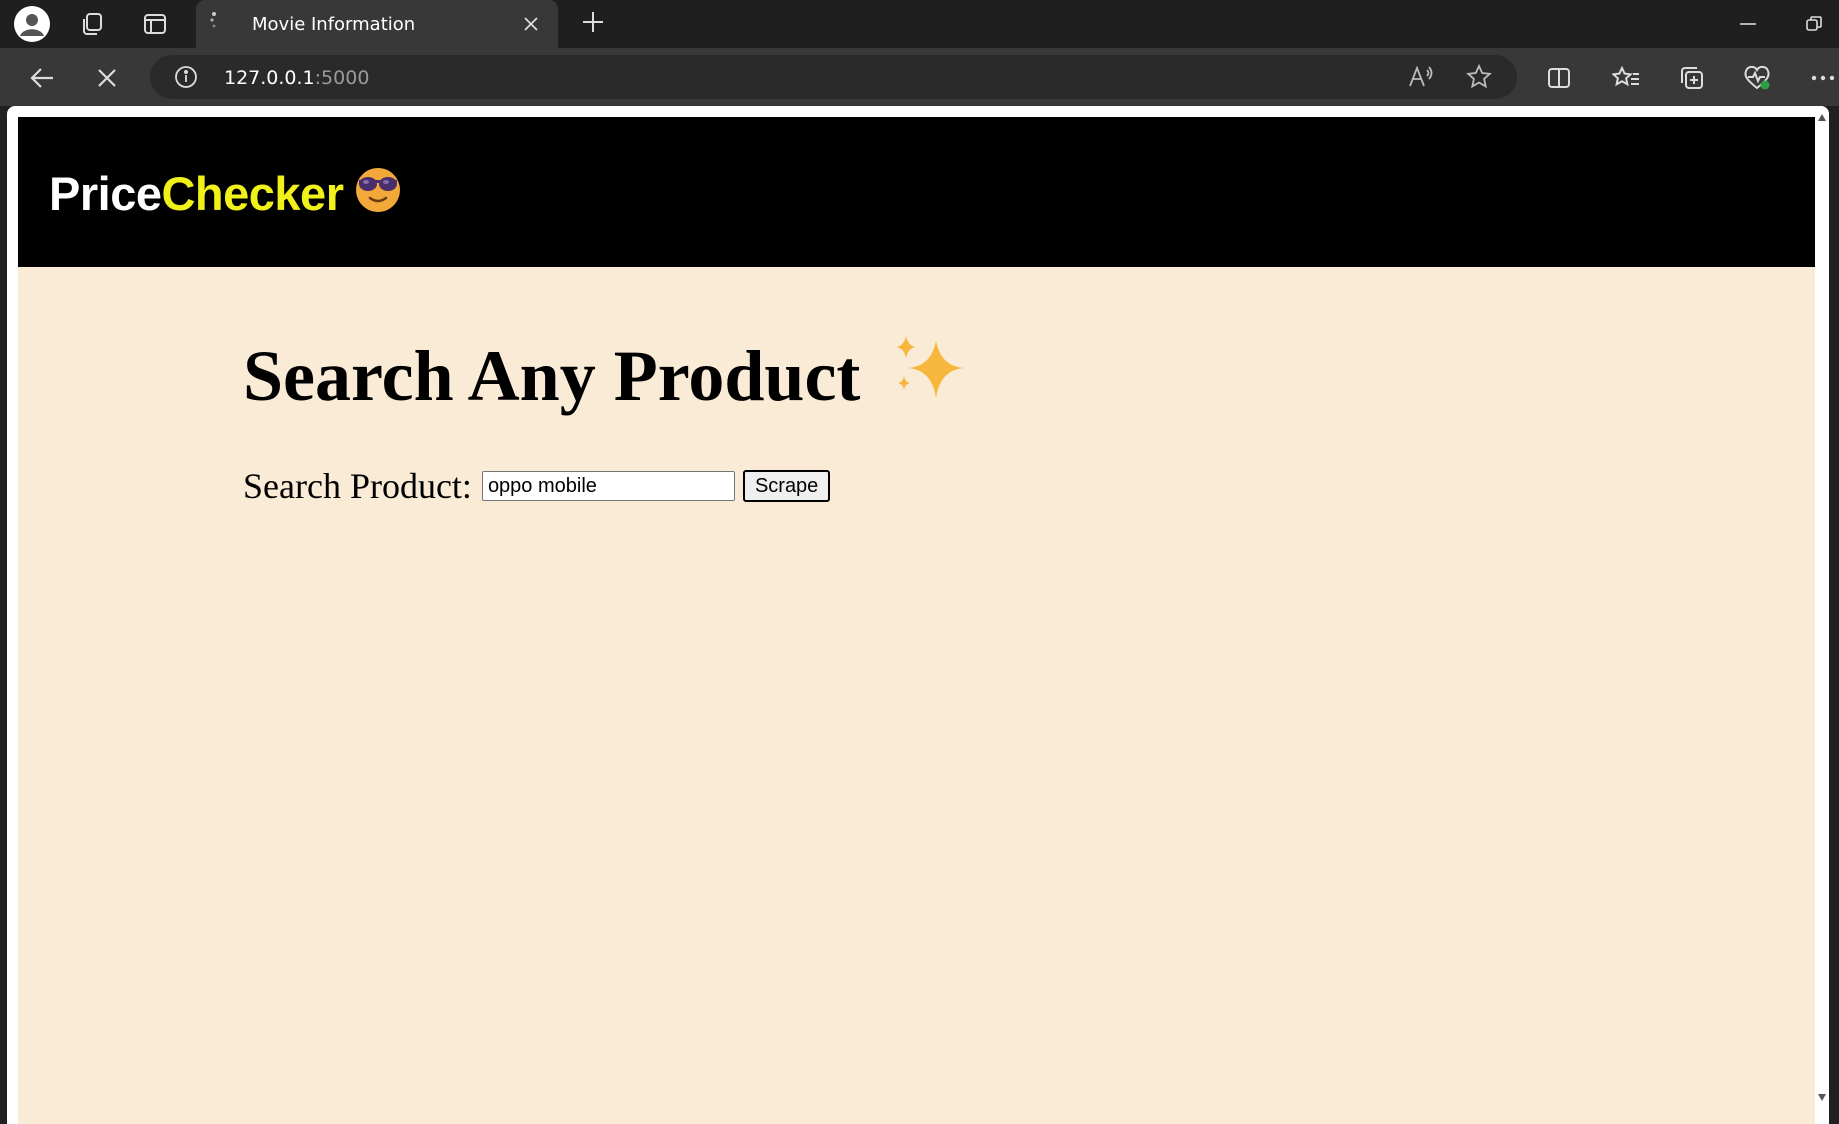 The image size is (1839, 1124). I want to click on active-tab: Movie Information, so click(377, 24).